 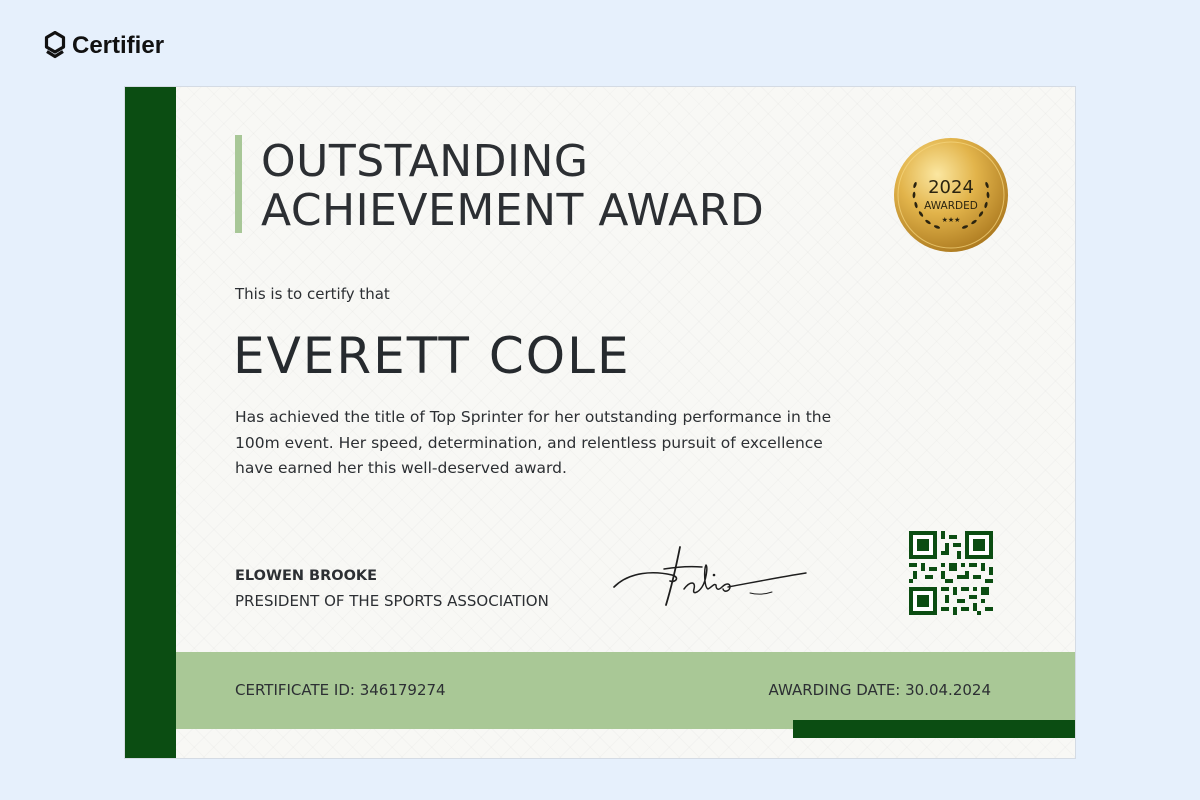 What do you see at coordinates (879, 690) in the screenshot?
I see `awarding-date: AWARDING DATE: 30.04.2024` at bounding box center [879, 690].